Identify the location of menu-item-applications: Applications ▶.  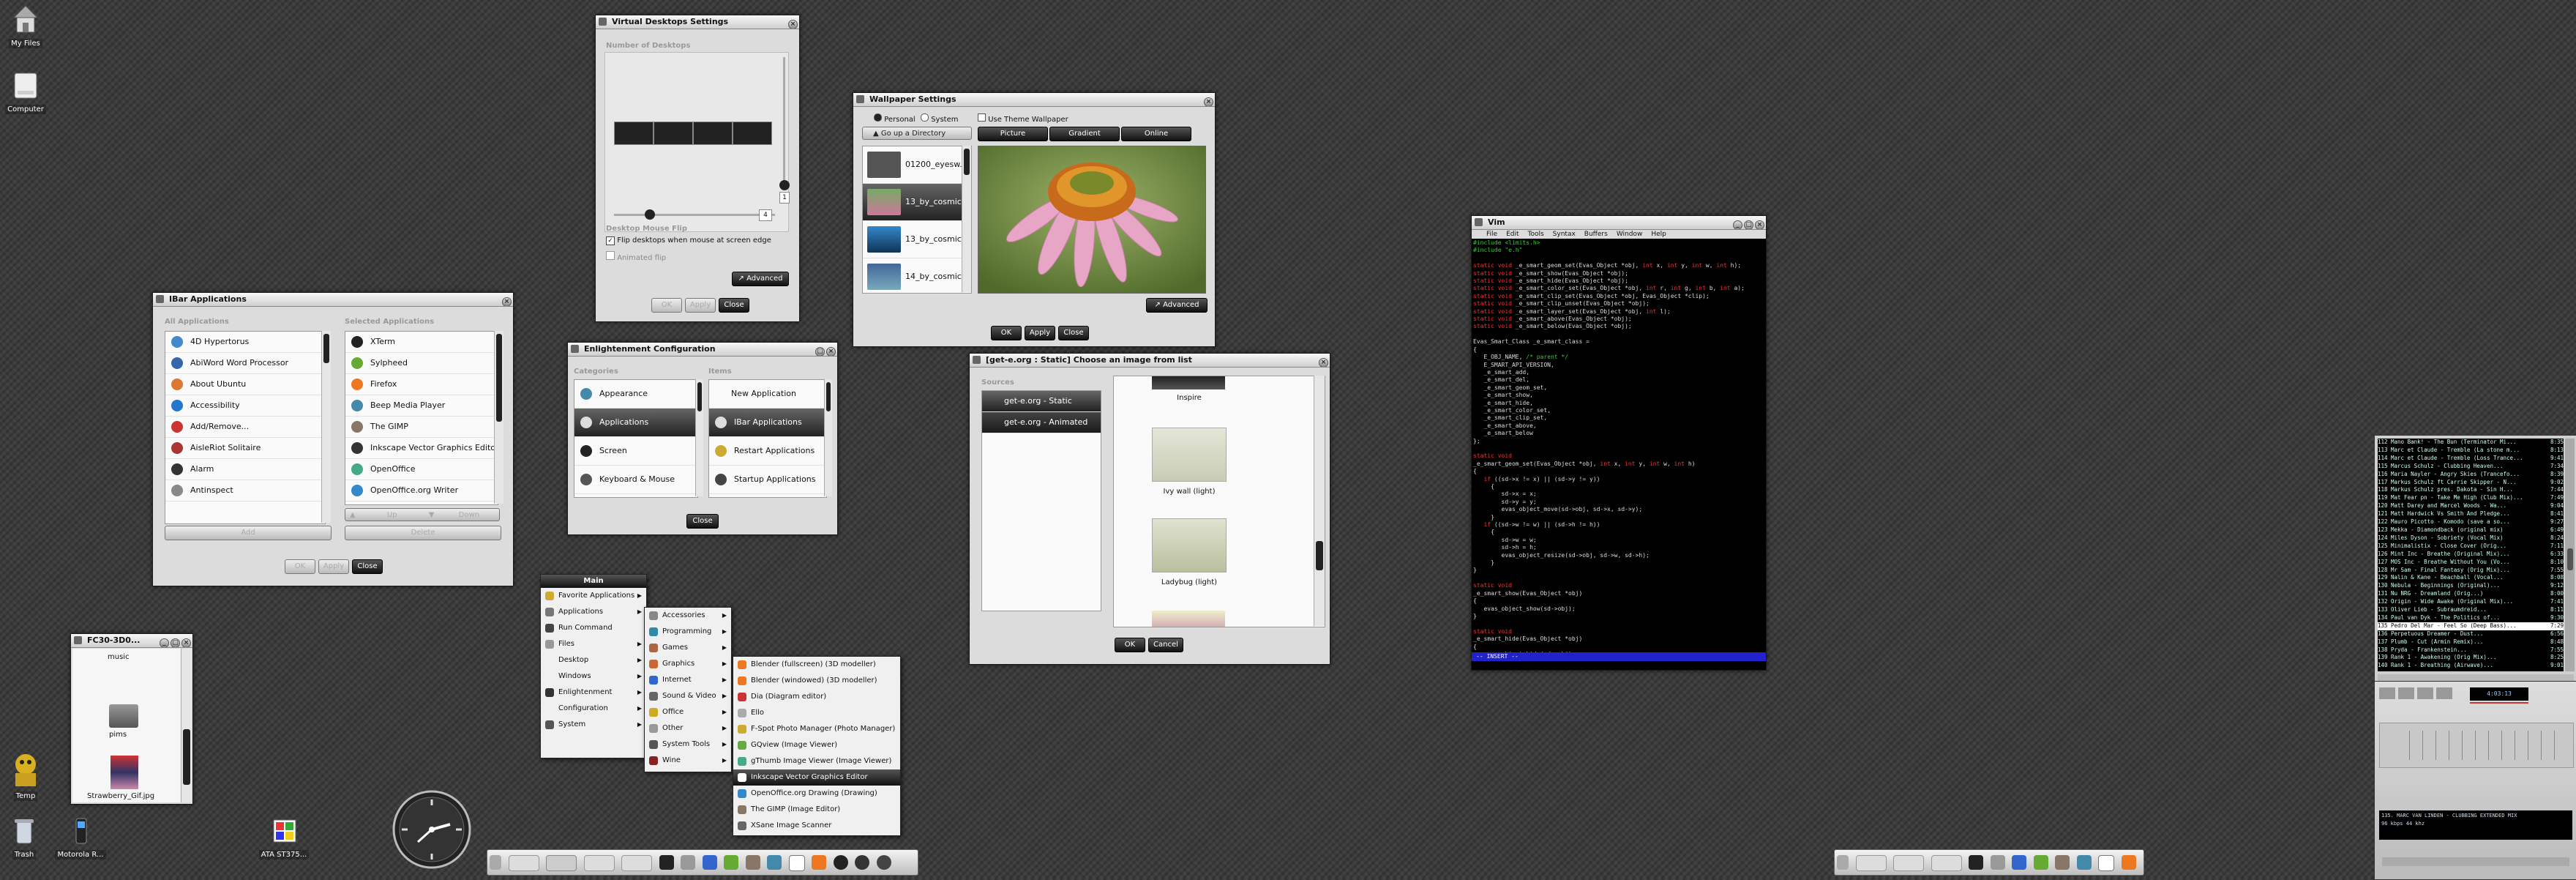
(593, 612).